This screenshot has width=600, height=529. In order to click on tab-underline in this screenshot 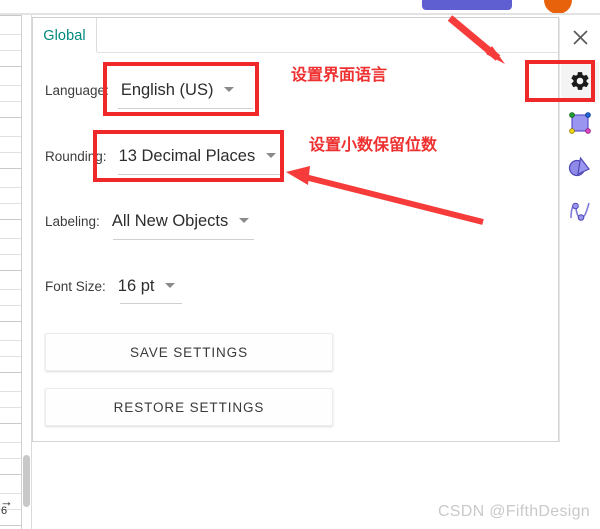, I will do `click(295, 52)`.